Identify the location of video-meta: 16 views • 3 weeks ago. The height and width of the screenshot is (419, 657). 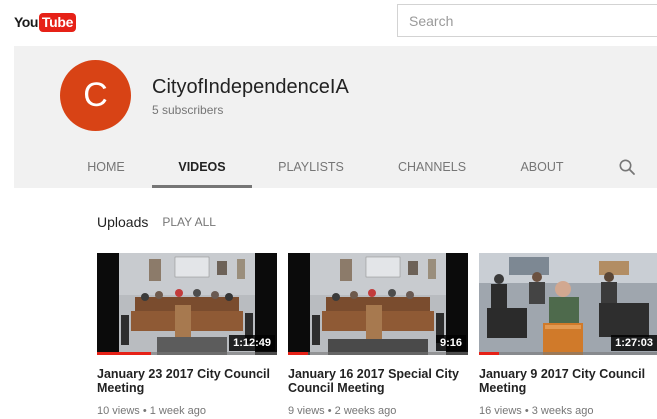
(536, 411).